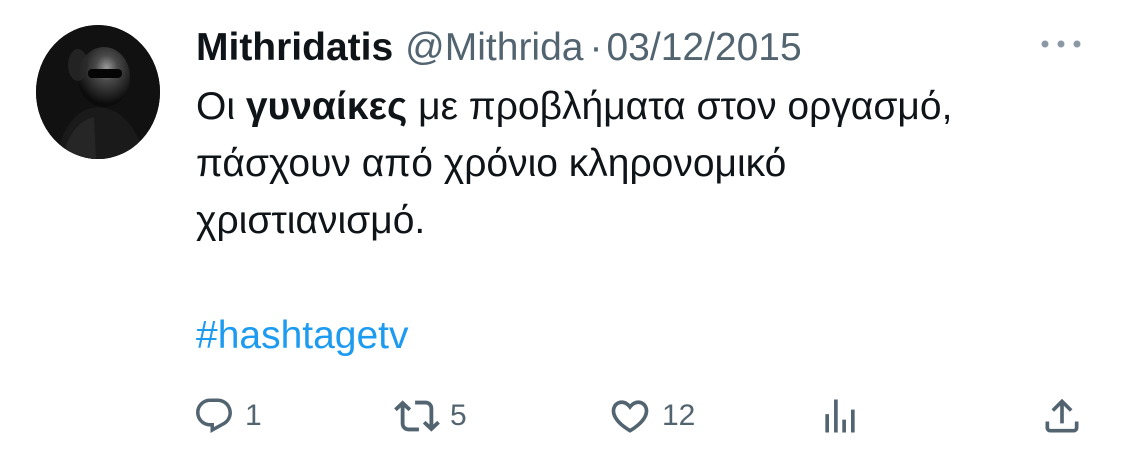  I want to click on tweet-text-segment: Οι, so click(221, 106).